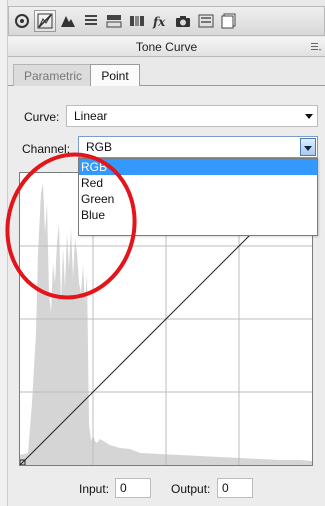 The height and width of the screenshot is (506, 325). I want to click on panel-title: Tone Curve, so click(166, 47).